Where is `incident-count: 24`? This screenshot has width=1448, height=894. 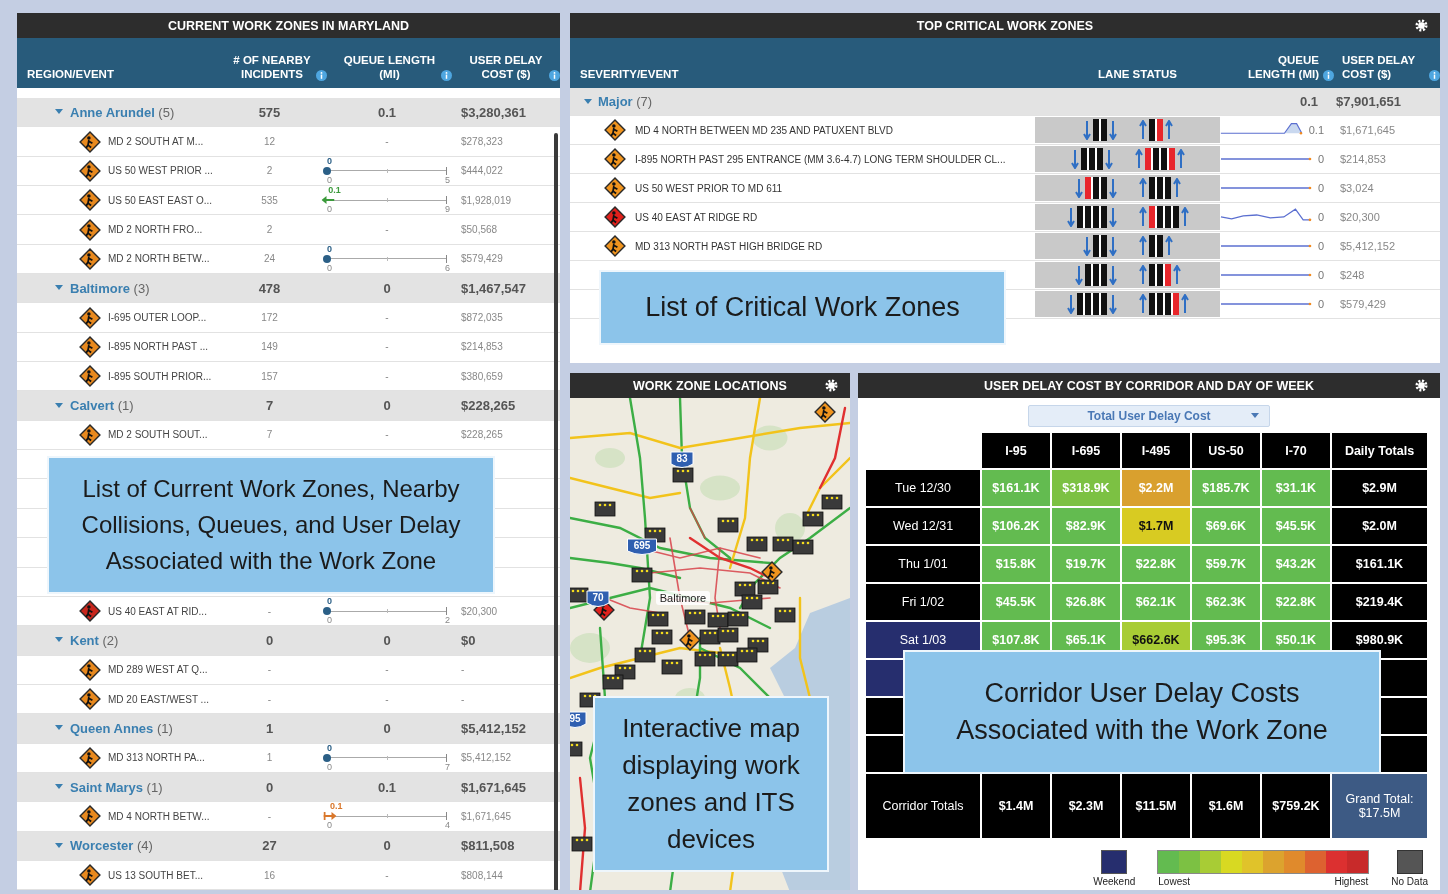
incident-count: 24 is located at coordinates (269, 259).